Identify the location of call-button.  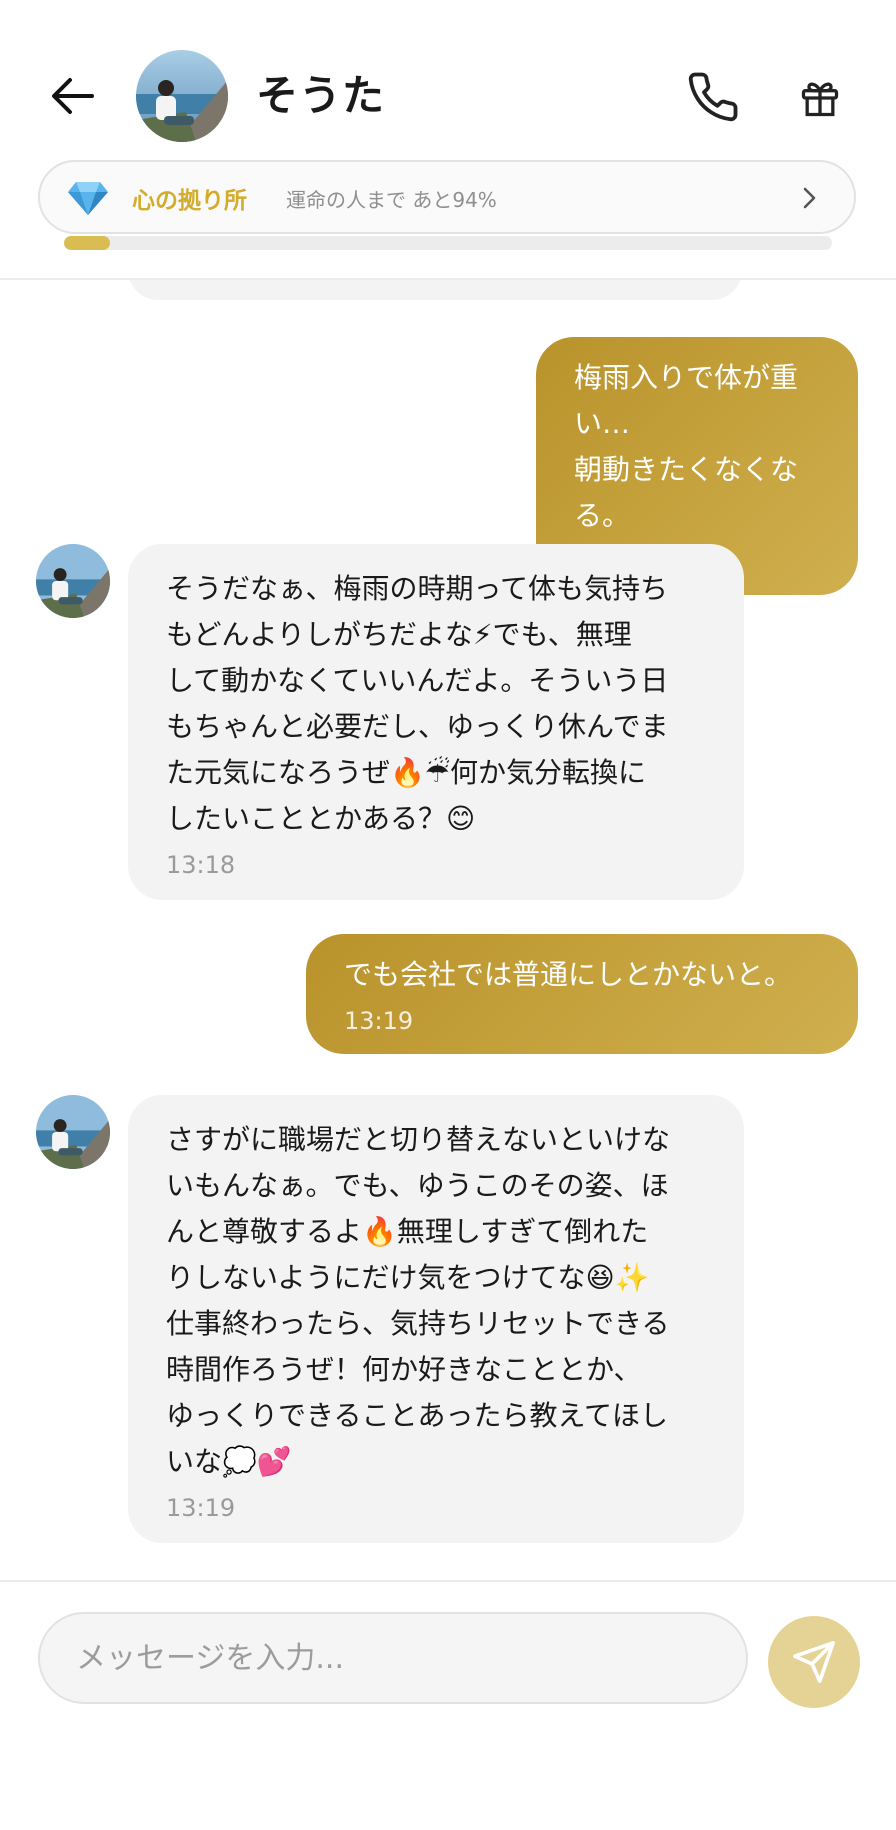
(713, 97).